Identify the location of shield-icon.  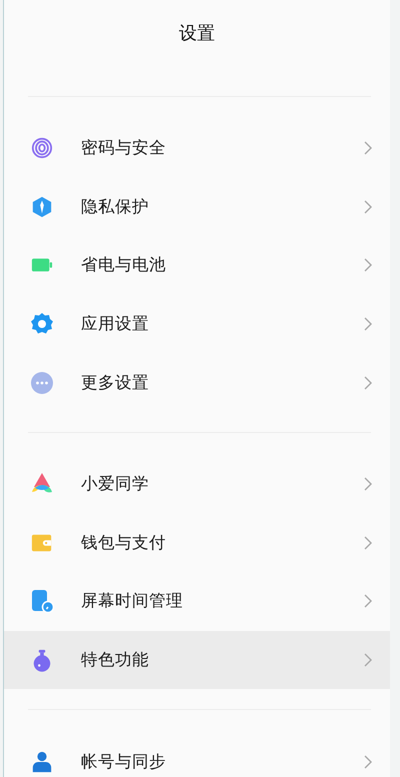
(42, 207).